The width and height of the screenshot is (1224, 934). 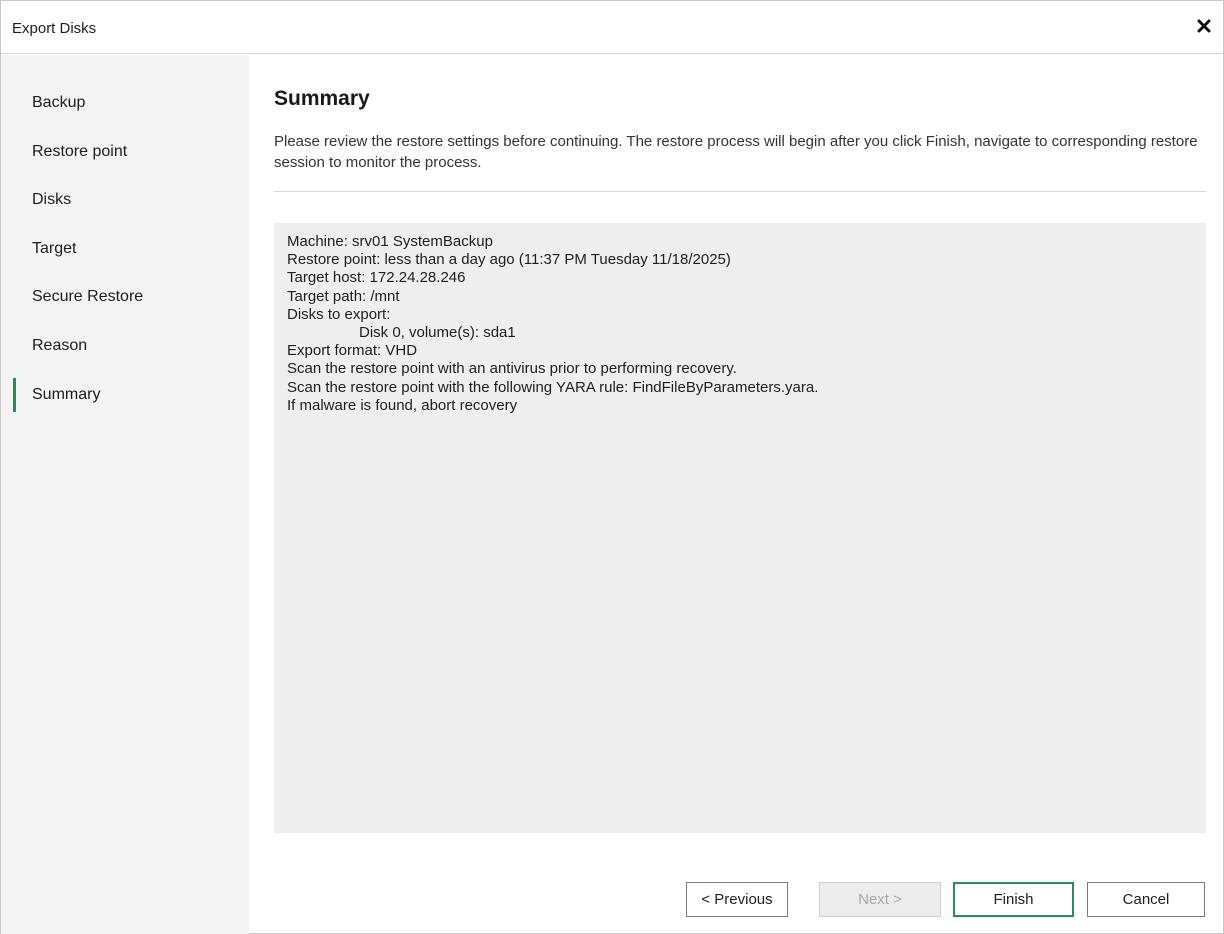 I want to click on step-backup: Backup, so click(x=125, y=103).